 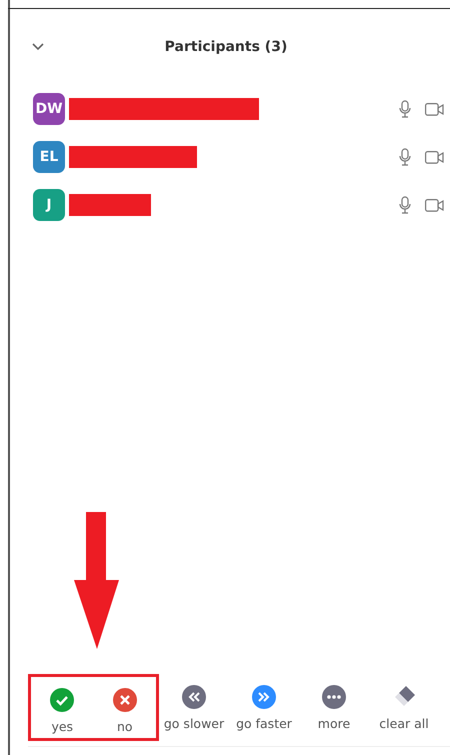 What do you see at coordinates (334, 697) in the screenshot?
I see `more-icon` at bounding box center [334, 697].